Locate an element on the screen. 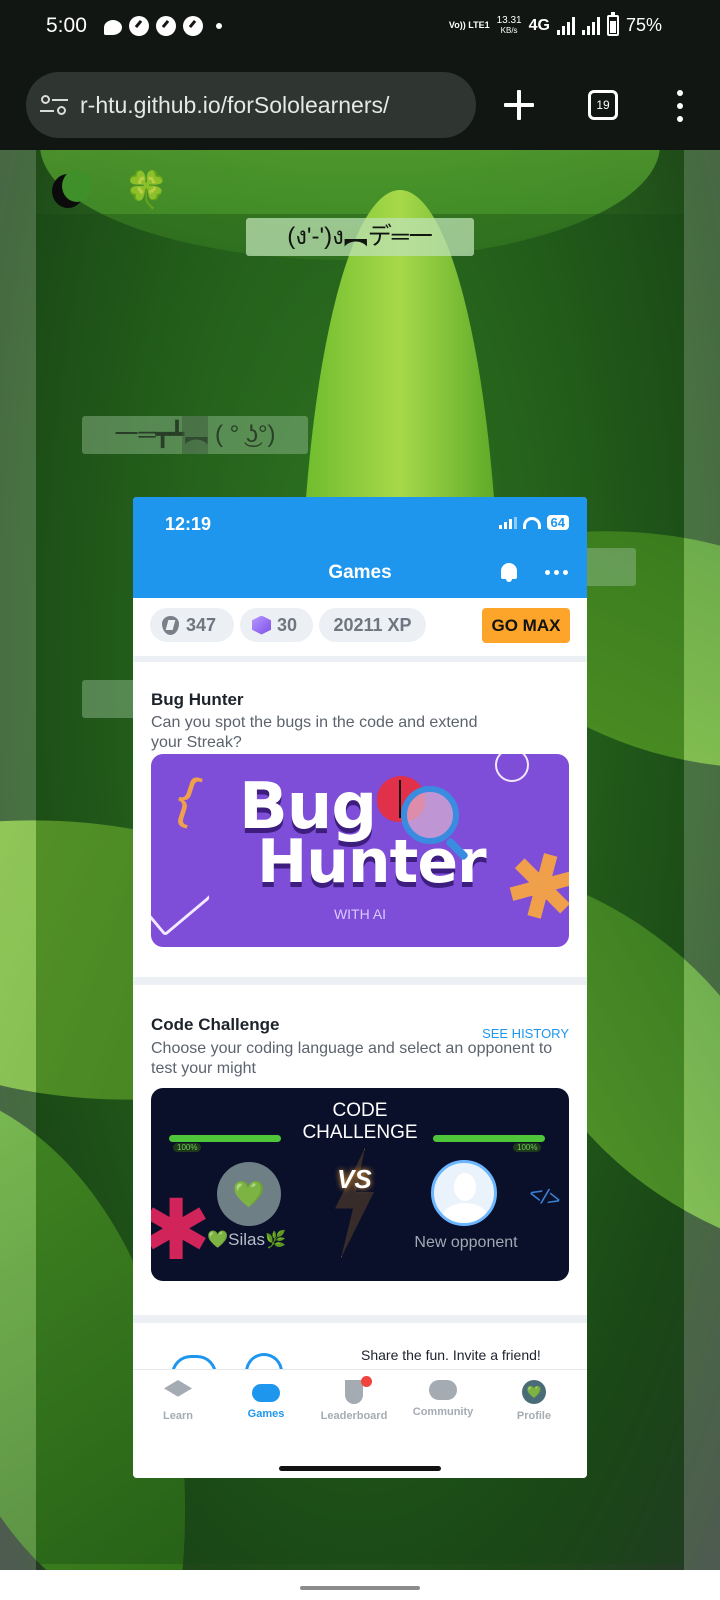  kaomoji-overlay is located at coordinates (195, 435).